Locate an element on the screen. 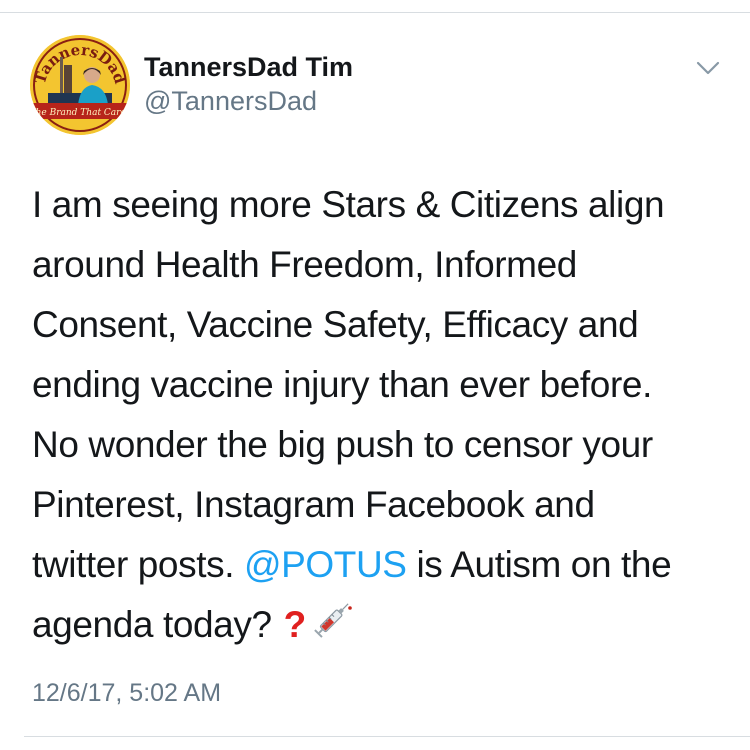 This screenshot has height=750, width=750. tweet-text-line-mention: twitter posts. @POTUS is Autism on the is located at coordinates (382, 565).